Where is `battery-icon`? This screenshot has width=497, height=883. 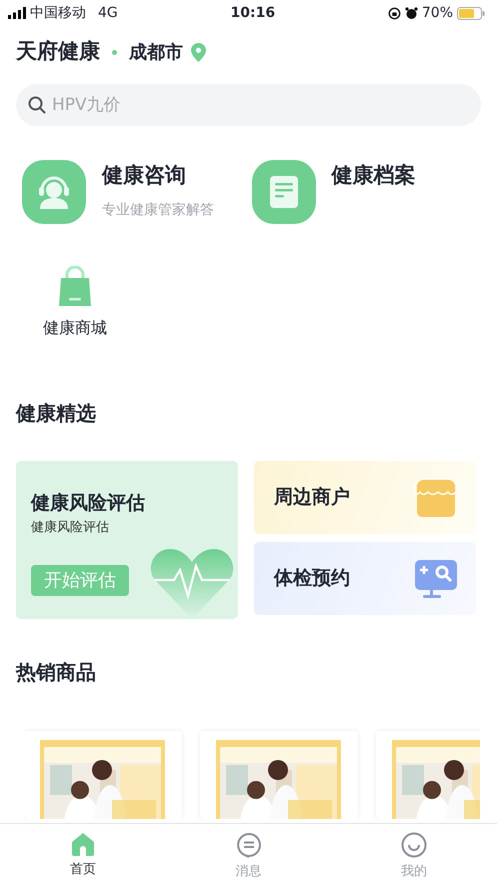
battery-icon is located at coordinates (471, 13).